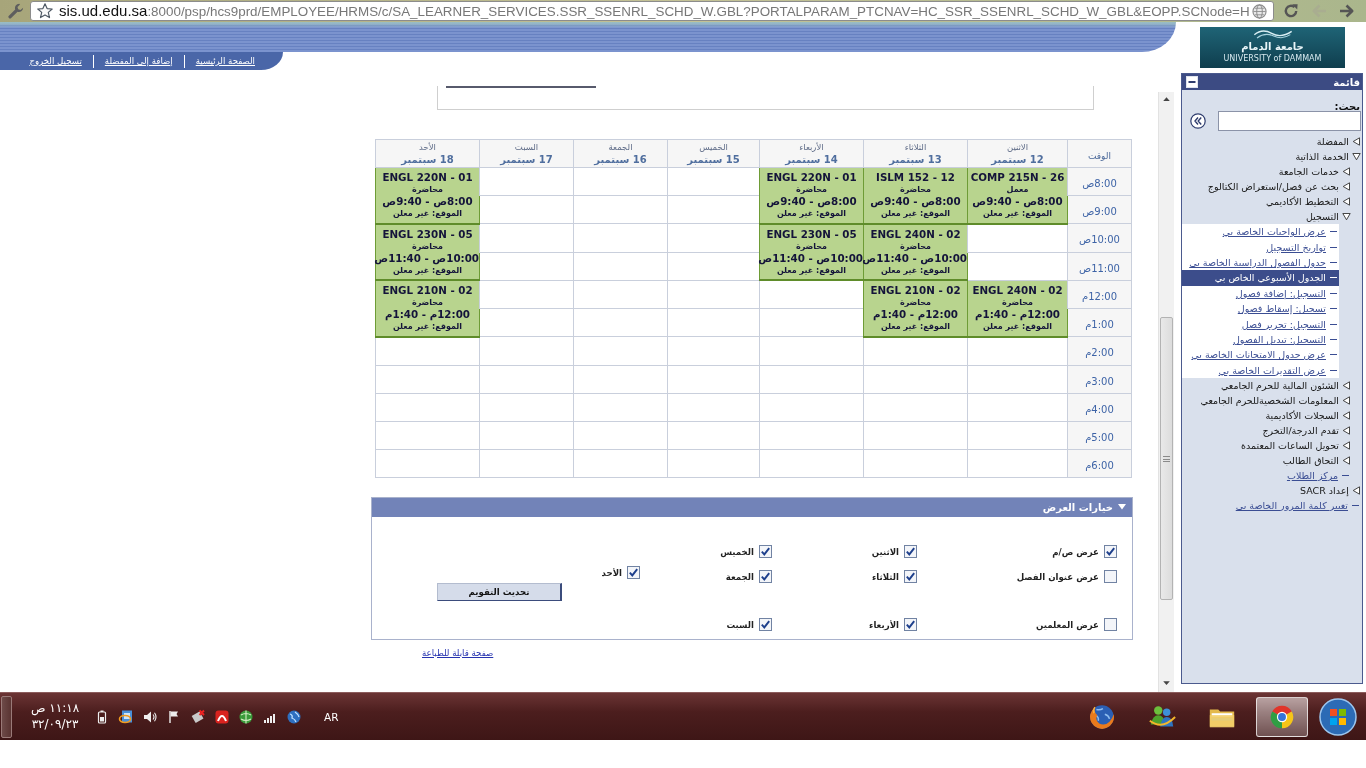  Describe the element at coordinates (652, 11) in the screenshot. I see `address-field: sis.ud.edu.sa:8000/psp/hcs9prd/EMPLOYEE/HRMS/c/SA_LEARNER_SERVICES.SSR_SSENRL_SCHD_W.GBL?PORTALPARAM_PTCNAV=HC_SSR_SSENRL_SCHD_W_GBL&EOPP.SCNode=H` at that location.